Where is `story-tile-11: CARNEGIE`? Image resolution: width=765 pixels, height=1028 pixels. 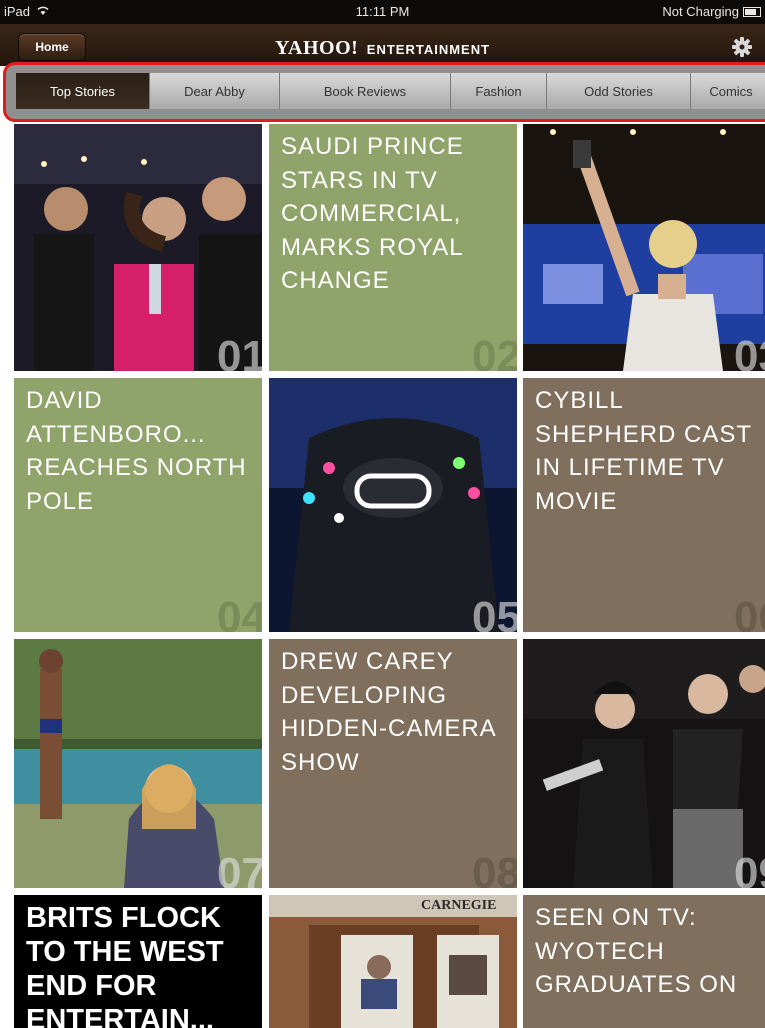 story-tile-11: CARNEGIE is located at coordinates (393, 961).